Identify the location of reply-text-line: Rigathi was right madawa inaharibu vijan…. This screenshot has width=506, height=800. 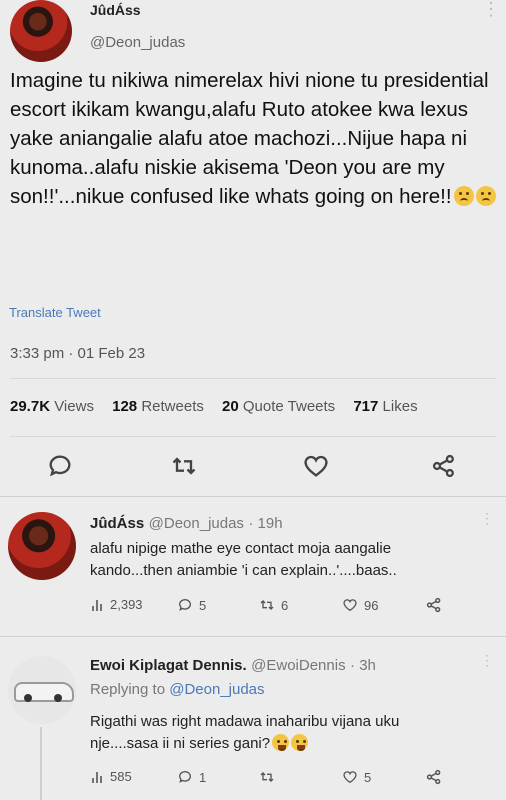
(245, 721).